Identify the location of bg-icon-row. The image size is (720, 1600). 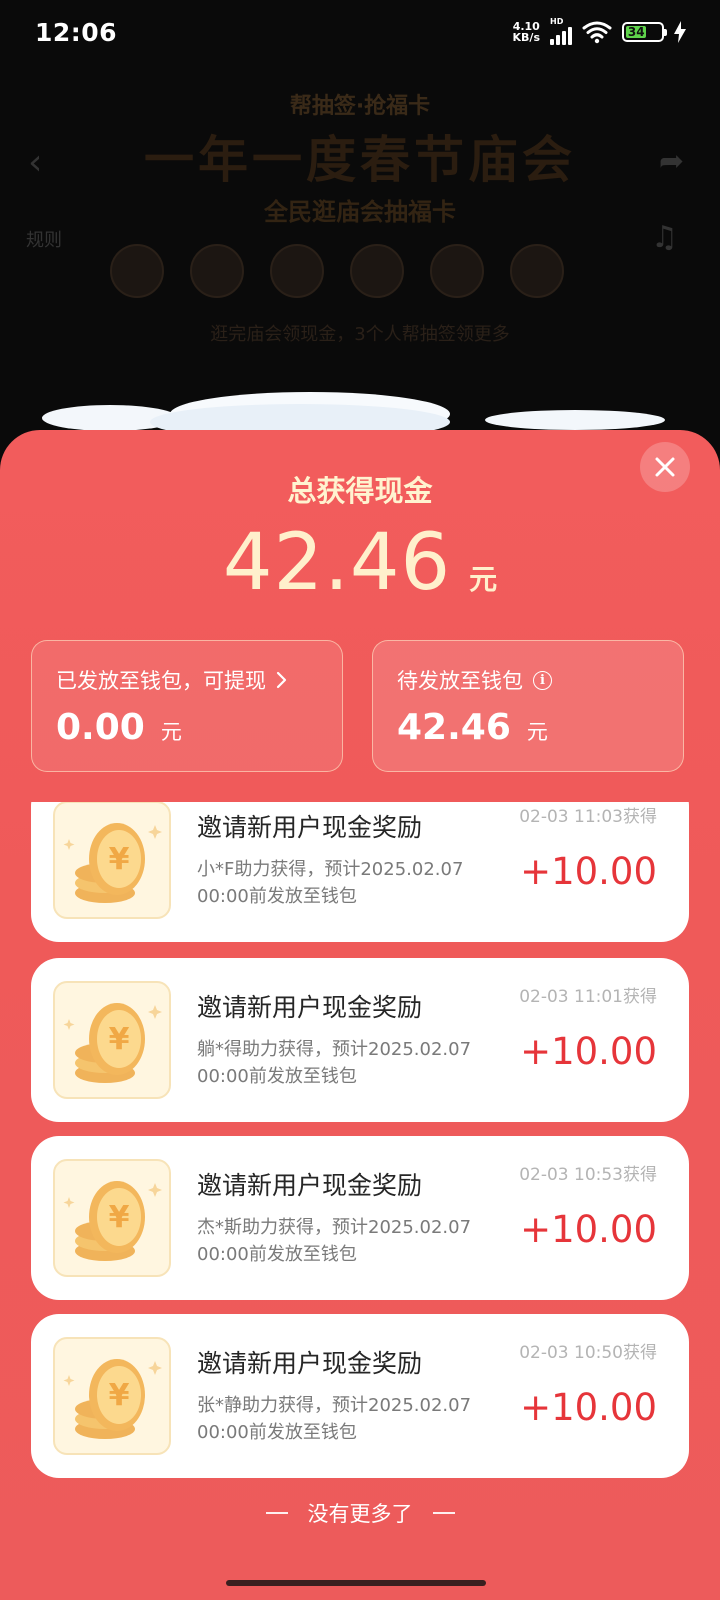
(337, 271).